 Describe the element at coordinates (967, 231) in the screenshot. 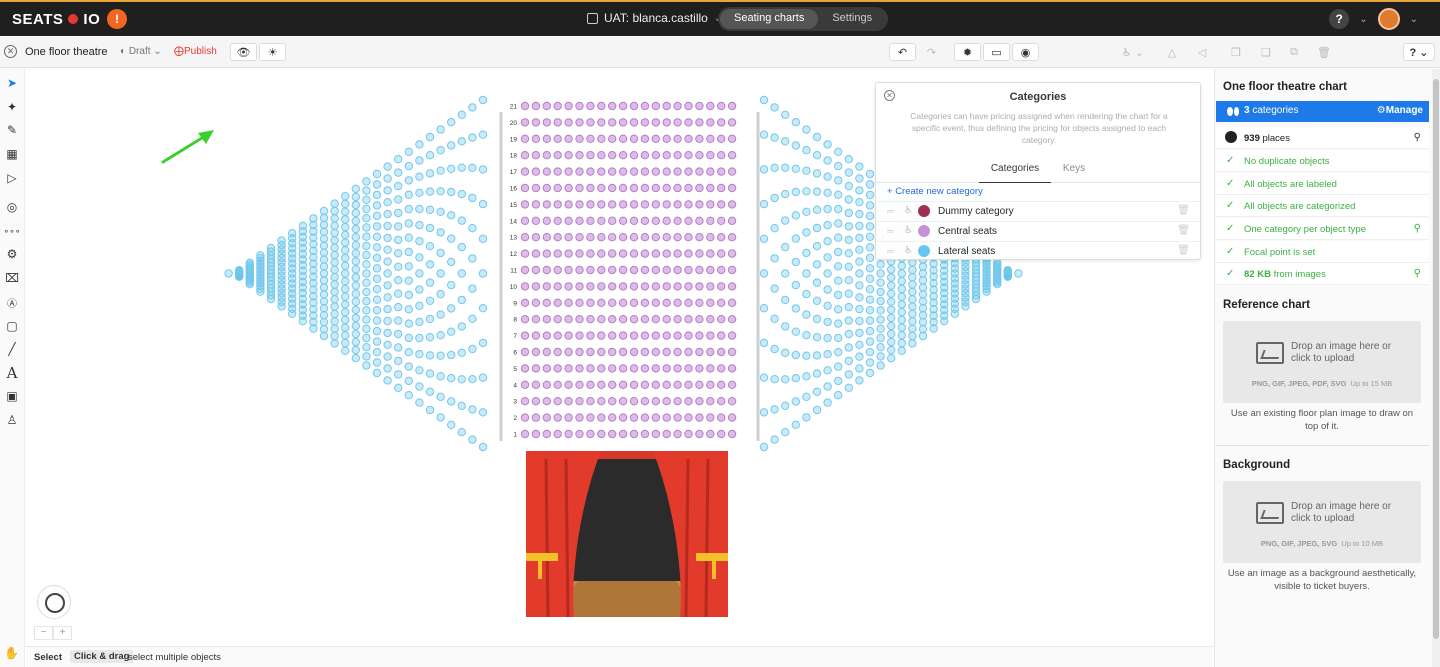

I see `category-name: Central seats` at that location.